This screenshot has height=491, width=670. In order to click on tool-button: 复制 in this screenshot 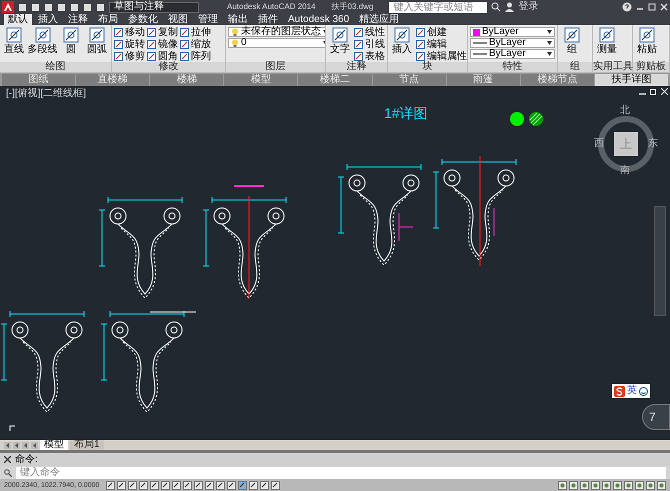, I will do `click(162, 32)`.